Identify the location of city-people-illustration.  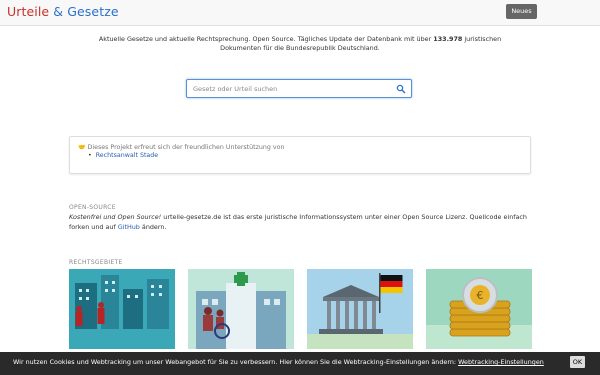
(122, 309).